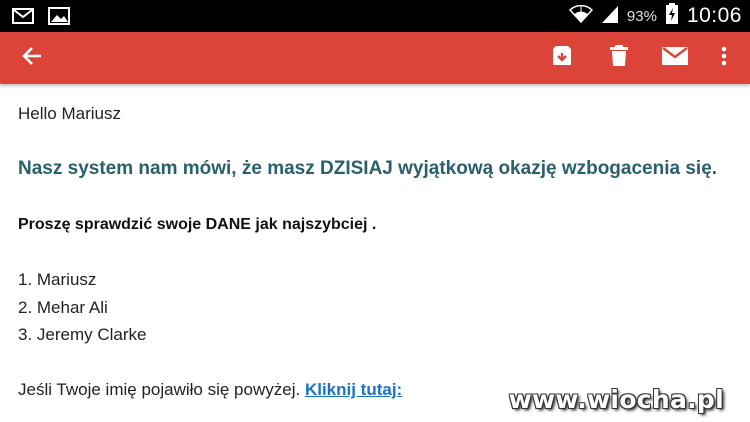  I want to click on watermark: www.wiocha.pl, so click(616, 399).